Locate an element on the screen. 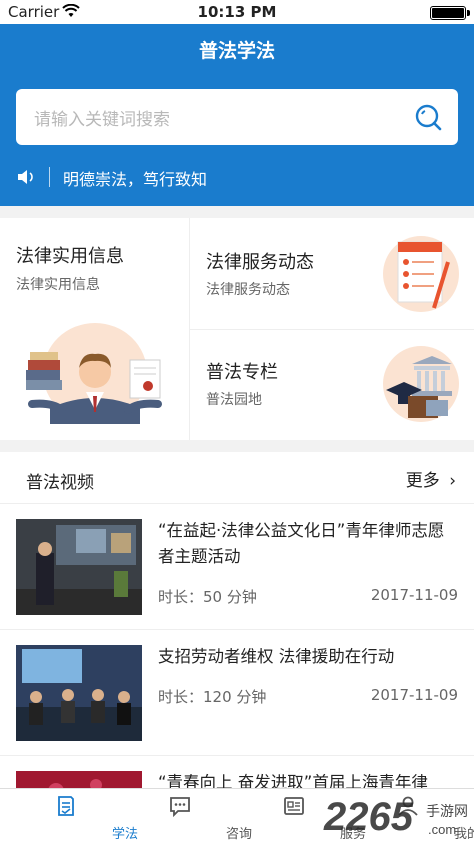 This screenshot has width=474, height=843. video-item: 支招劳动者维权 法律援助在行动 时长：120 分钟 2017-11-09 is located at coordinates (237, 693).